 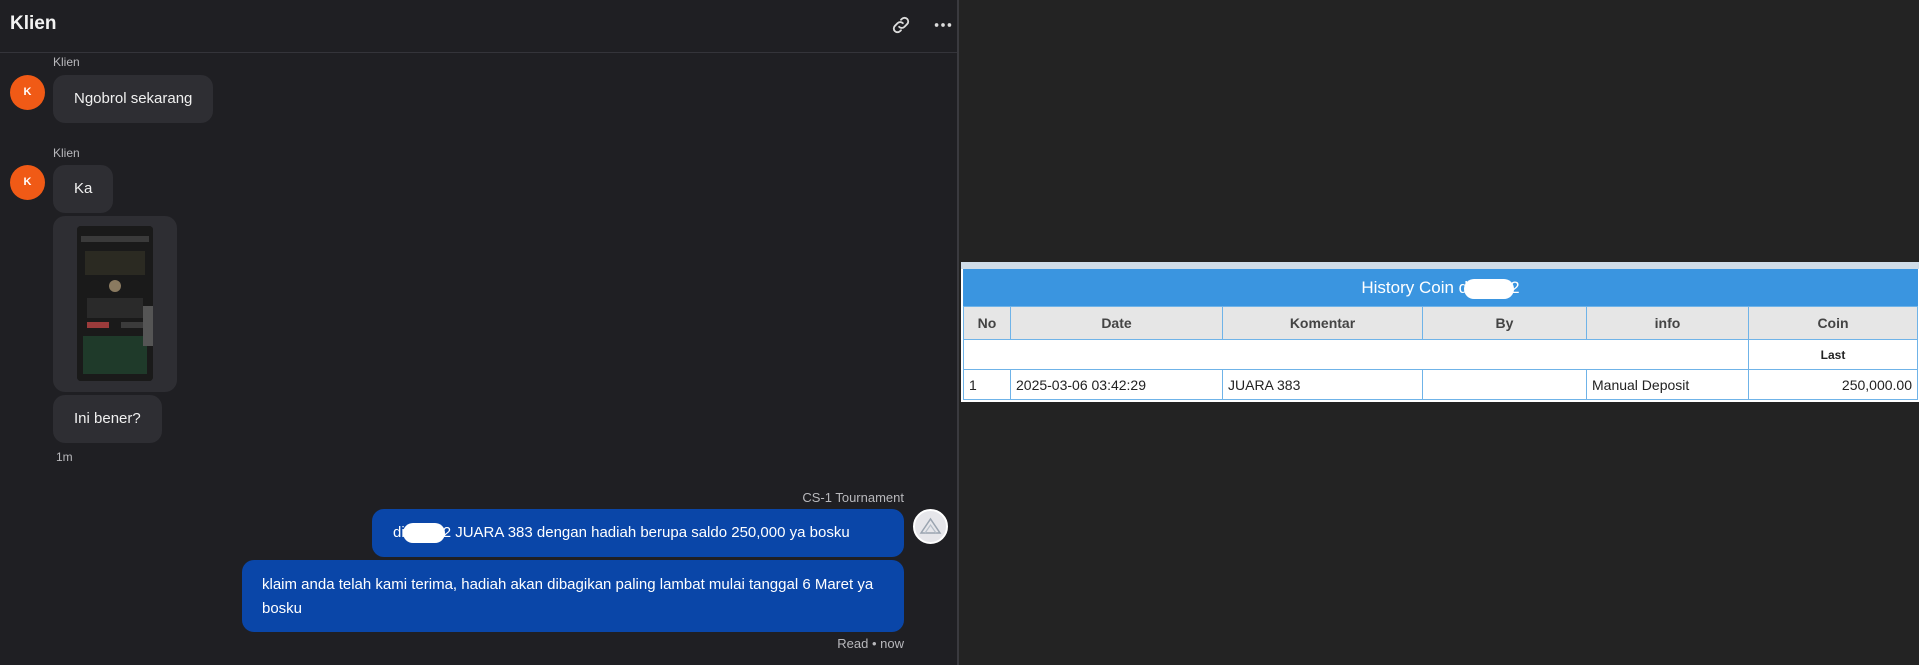 What do you see at coordinates (1667, 384) in the screenshot?
I see `cell-info: Manual Deposit` at bounding box center [1667, 384].